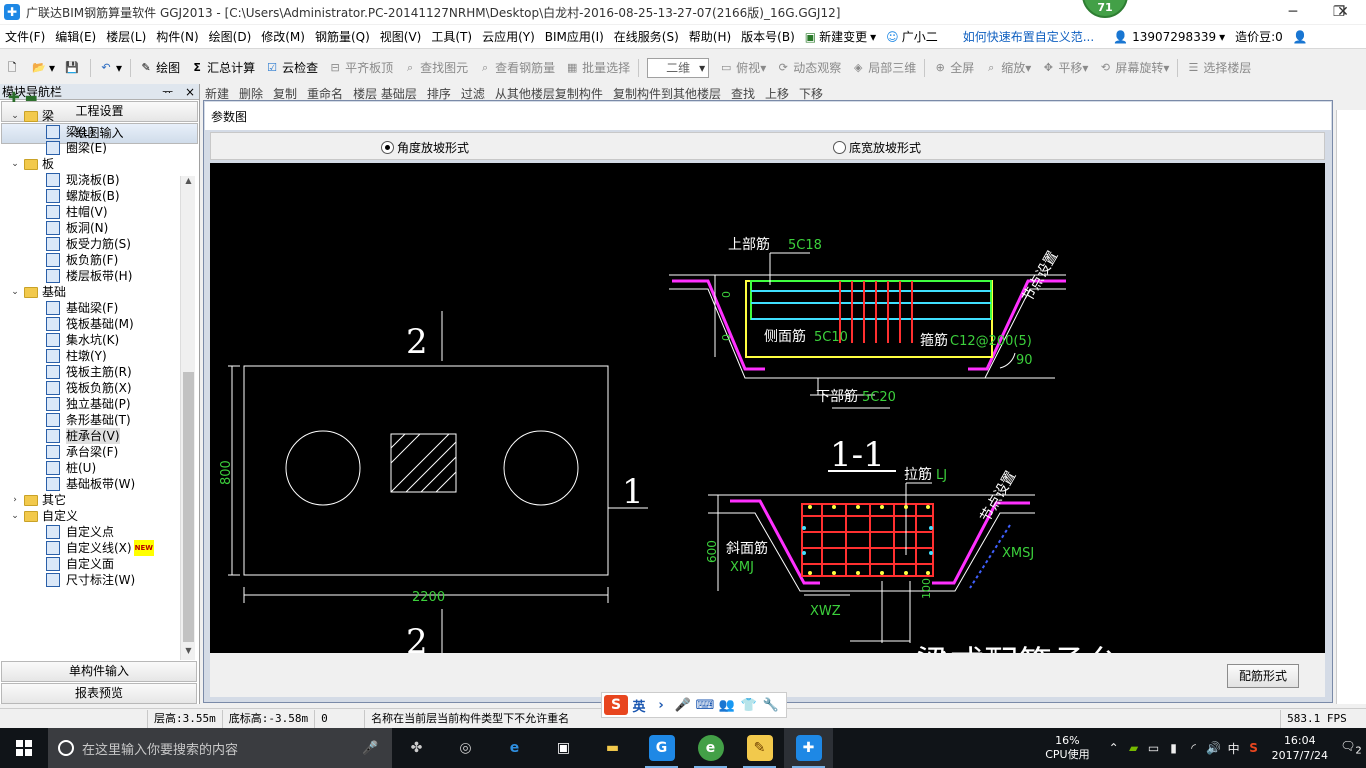 This screenshot has width=1366, height=768. What do you see at coordinates (99, 484) in the screenshot?
I see `tree-item: 基础板带(W)` at bounding box center [99, 484].